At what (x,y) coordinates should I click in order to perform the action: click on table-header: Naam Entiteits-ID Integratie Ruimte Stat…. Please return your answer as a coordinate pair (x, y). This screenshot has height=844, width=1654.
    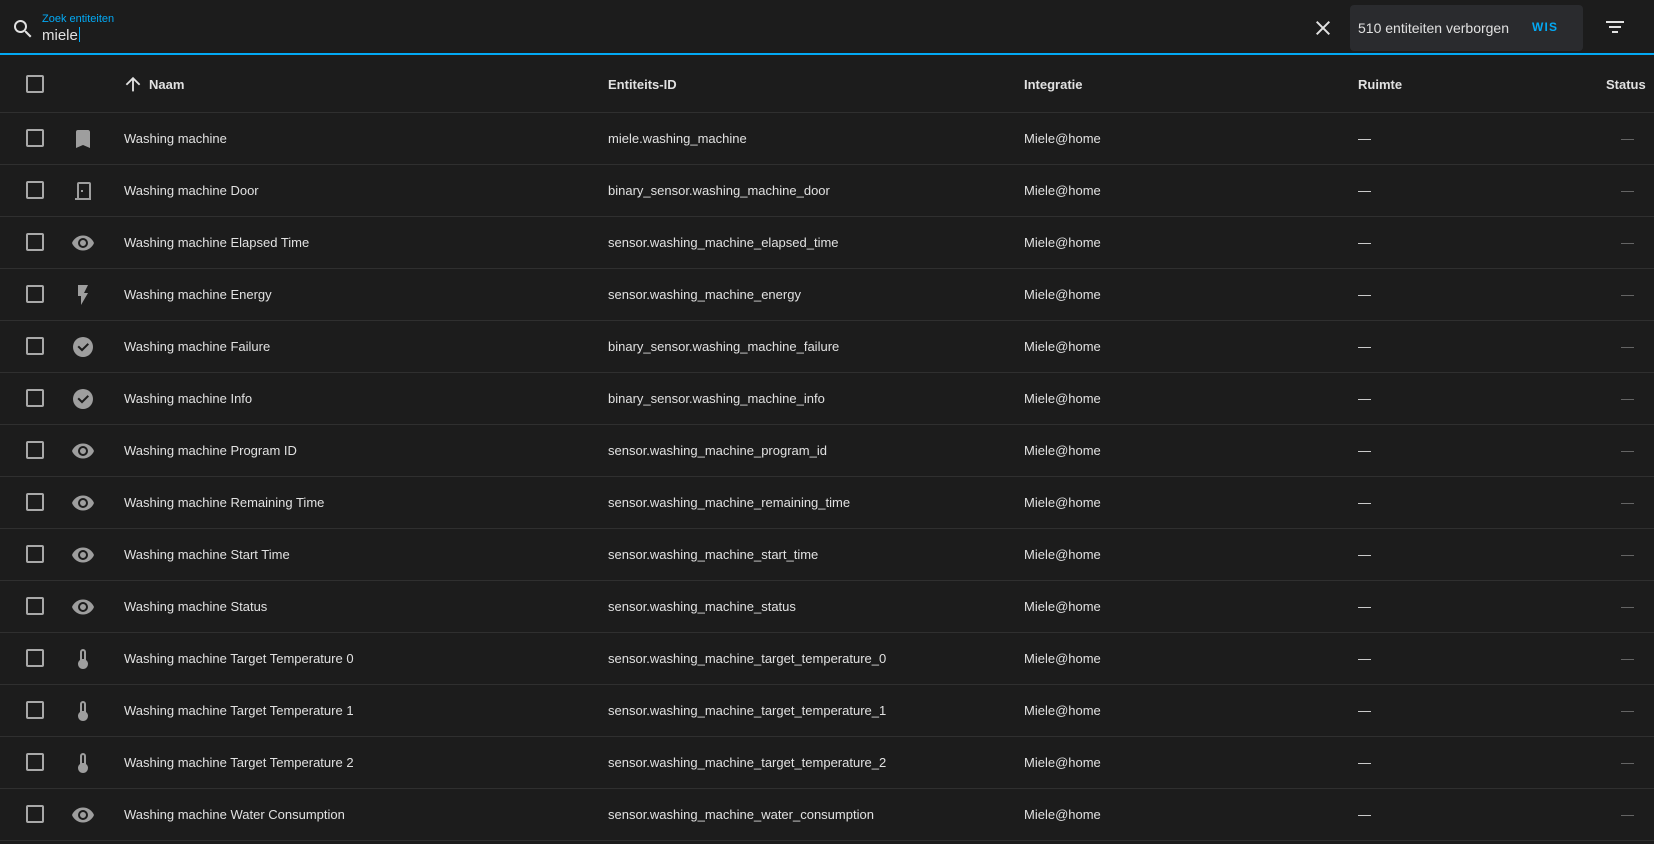
    Looking at the image, I should click on (827, 85).